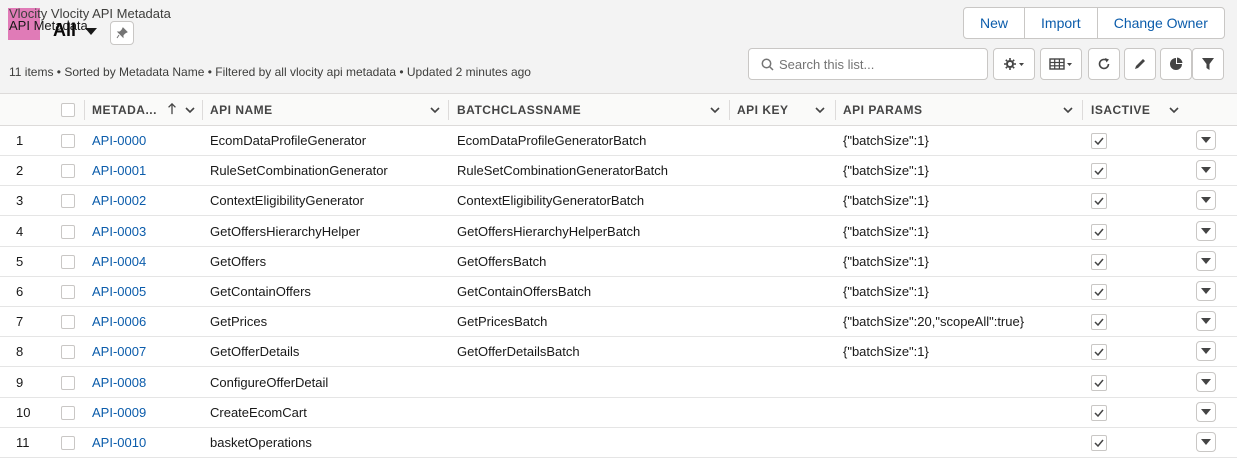 Image resolution: width=1237 pixels, height=465 pixels. Describe the element at coordinates (1104, 64) in the screenshot. I see `refresh-button` at that location.